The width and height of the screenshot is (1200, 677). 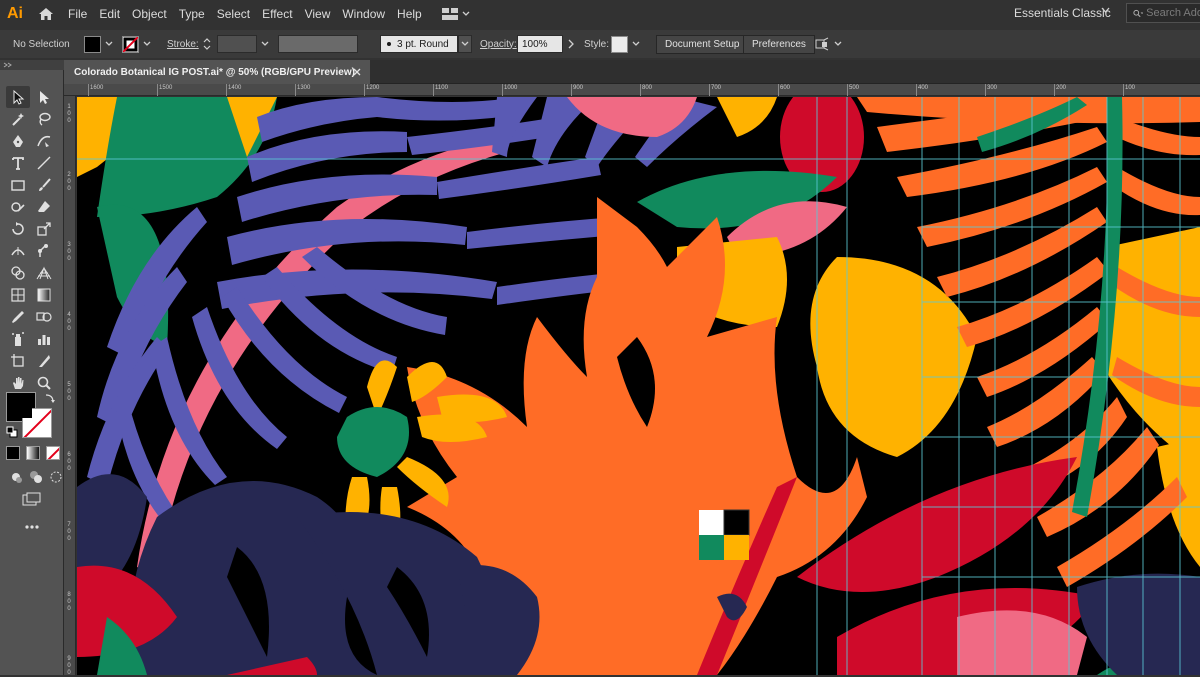 What do you see at coordinates (32, 65) in the screenshot?
I see `tools-grip` at bounding box center [32, 65].